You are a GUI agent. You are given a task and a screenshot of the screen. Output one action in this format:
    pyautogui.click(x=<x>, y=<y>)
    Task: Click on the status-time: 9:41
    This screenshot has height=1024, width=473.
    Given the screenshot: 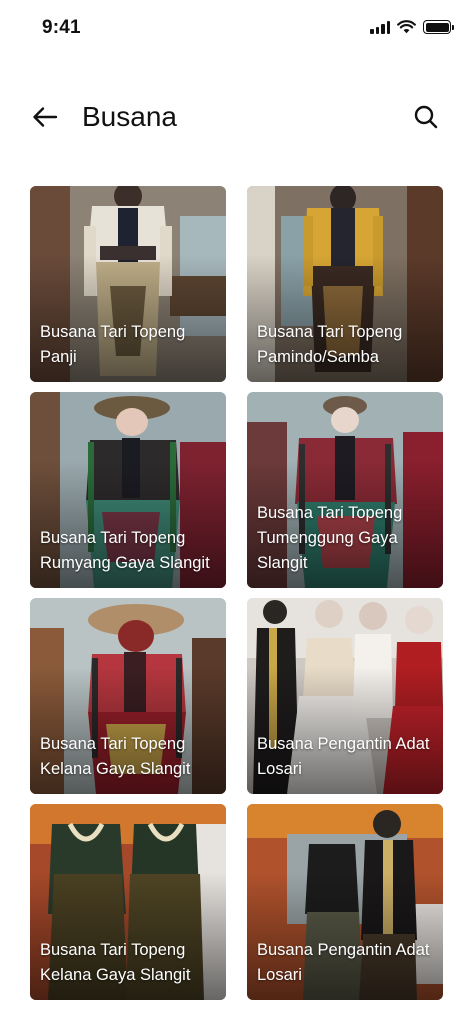 What is the action you would take?
    pyautogui.click(x=61, y=27)
    